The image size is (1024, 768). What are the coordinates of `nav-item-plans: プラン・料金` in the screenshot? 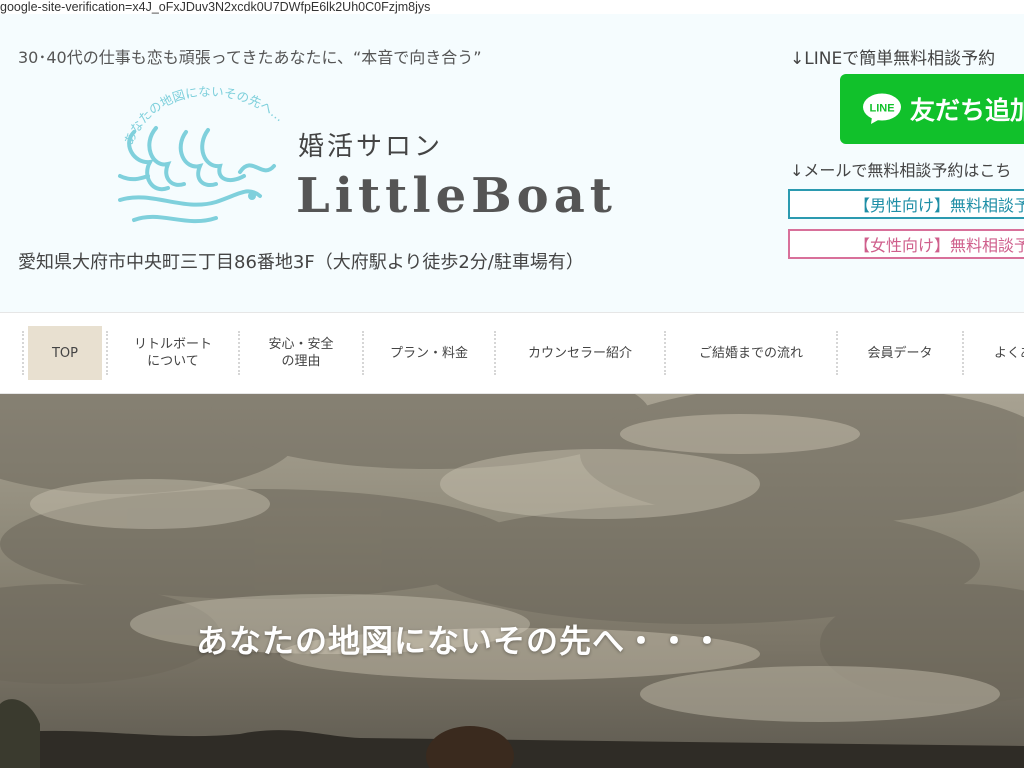 It's located at (429, 353).